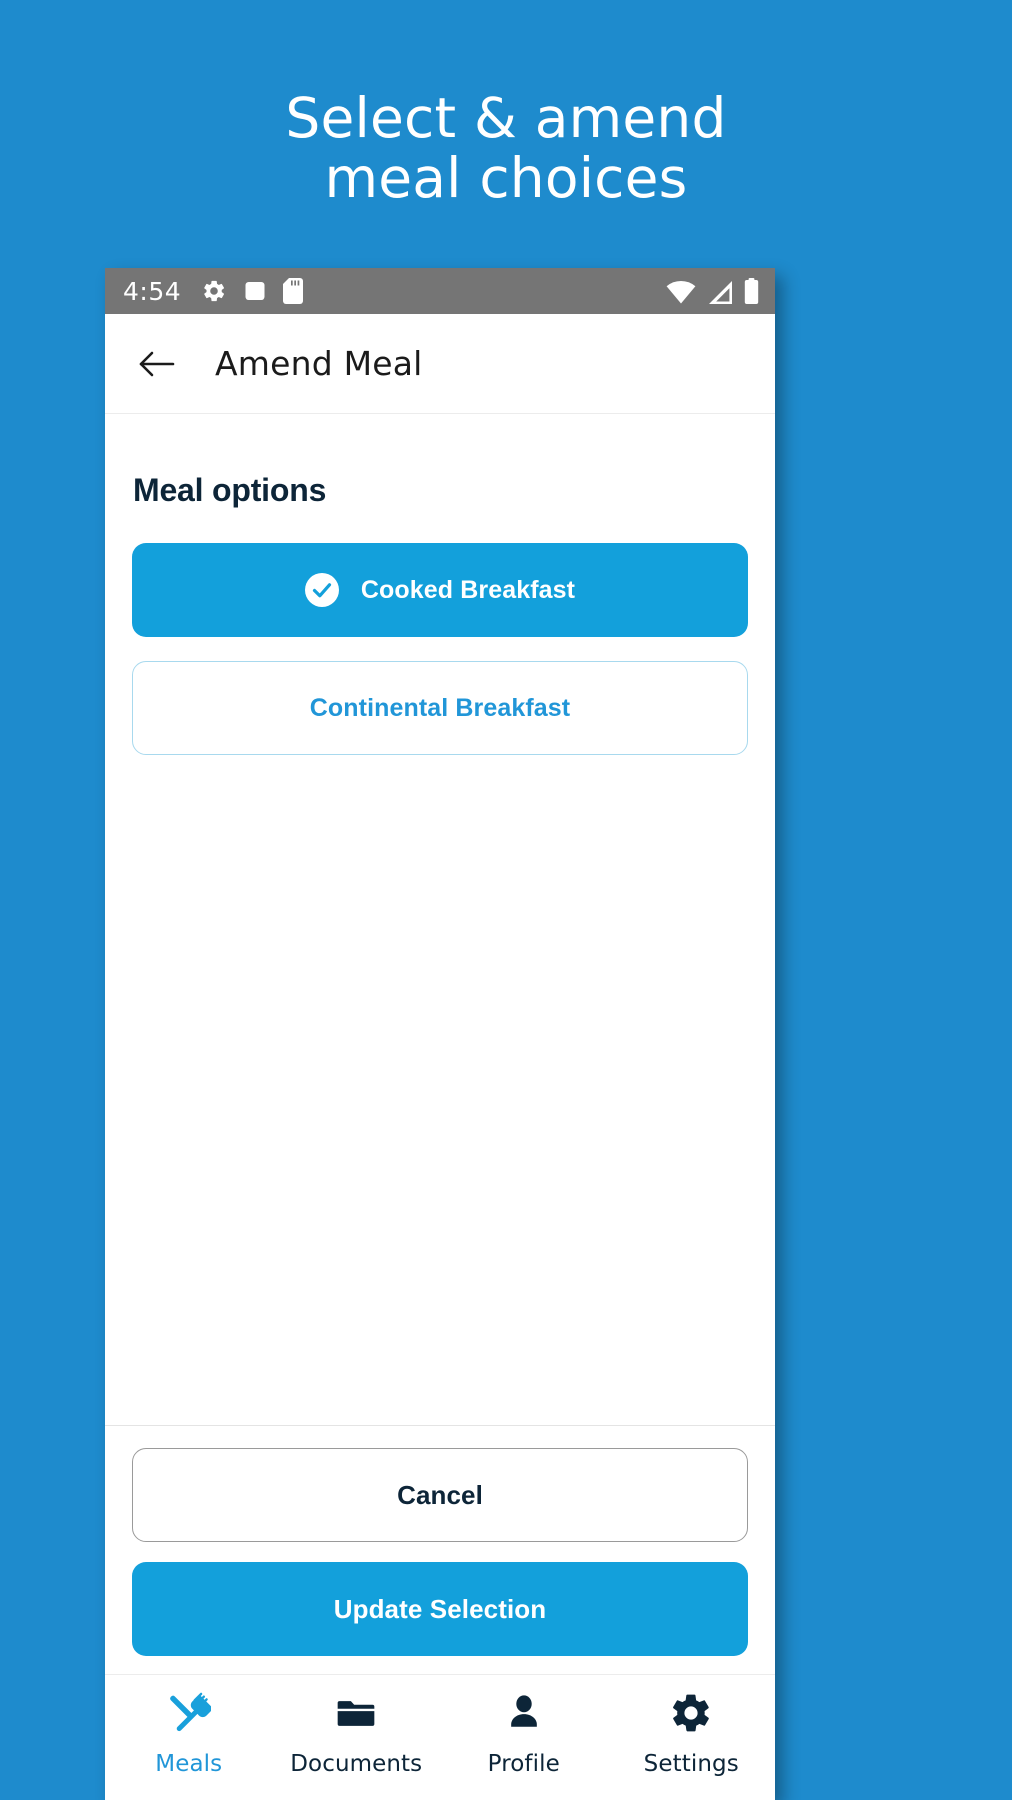 This screenshot has height=1800, width=1012. I want to click on status-bar-clock: 4:54, so click(152, 291).